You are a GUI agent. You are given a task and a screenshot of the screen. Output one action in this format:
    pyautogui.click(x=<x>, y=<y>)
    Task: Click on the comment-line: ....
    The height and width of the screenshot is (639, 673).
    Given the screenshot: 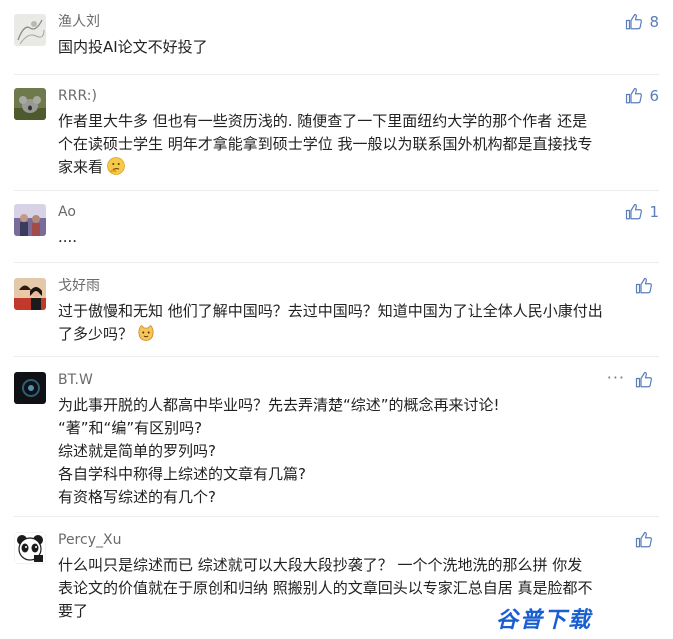 What is the action you would take?
    pyautogui.click(x=68, y=237)
    